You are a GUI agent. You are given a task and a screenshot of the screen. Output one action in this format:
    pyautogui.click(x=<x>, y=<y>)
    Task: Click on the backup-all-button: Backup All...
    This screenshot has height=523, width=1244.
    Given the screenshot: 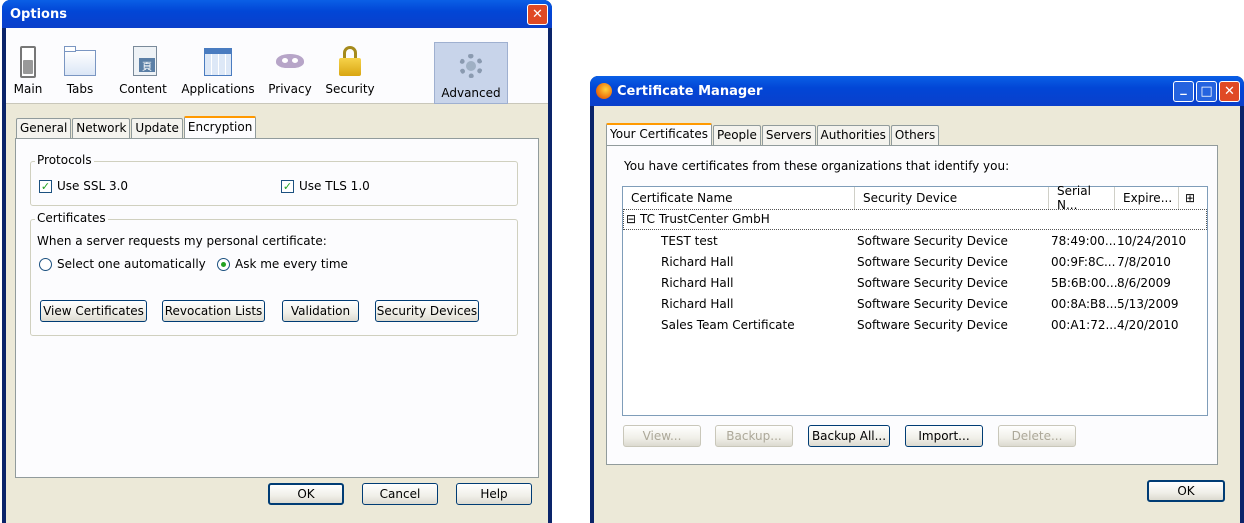 What is the action you would take?
    pyautogui.click(x=849, y=436)
    